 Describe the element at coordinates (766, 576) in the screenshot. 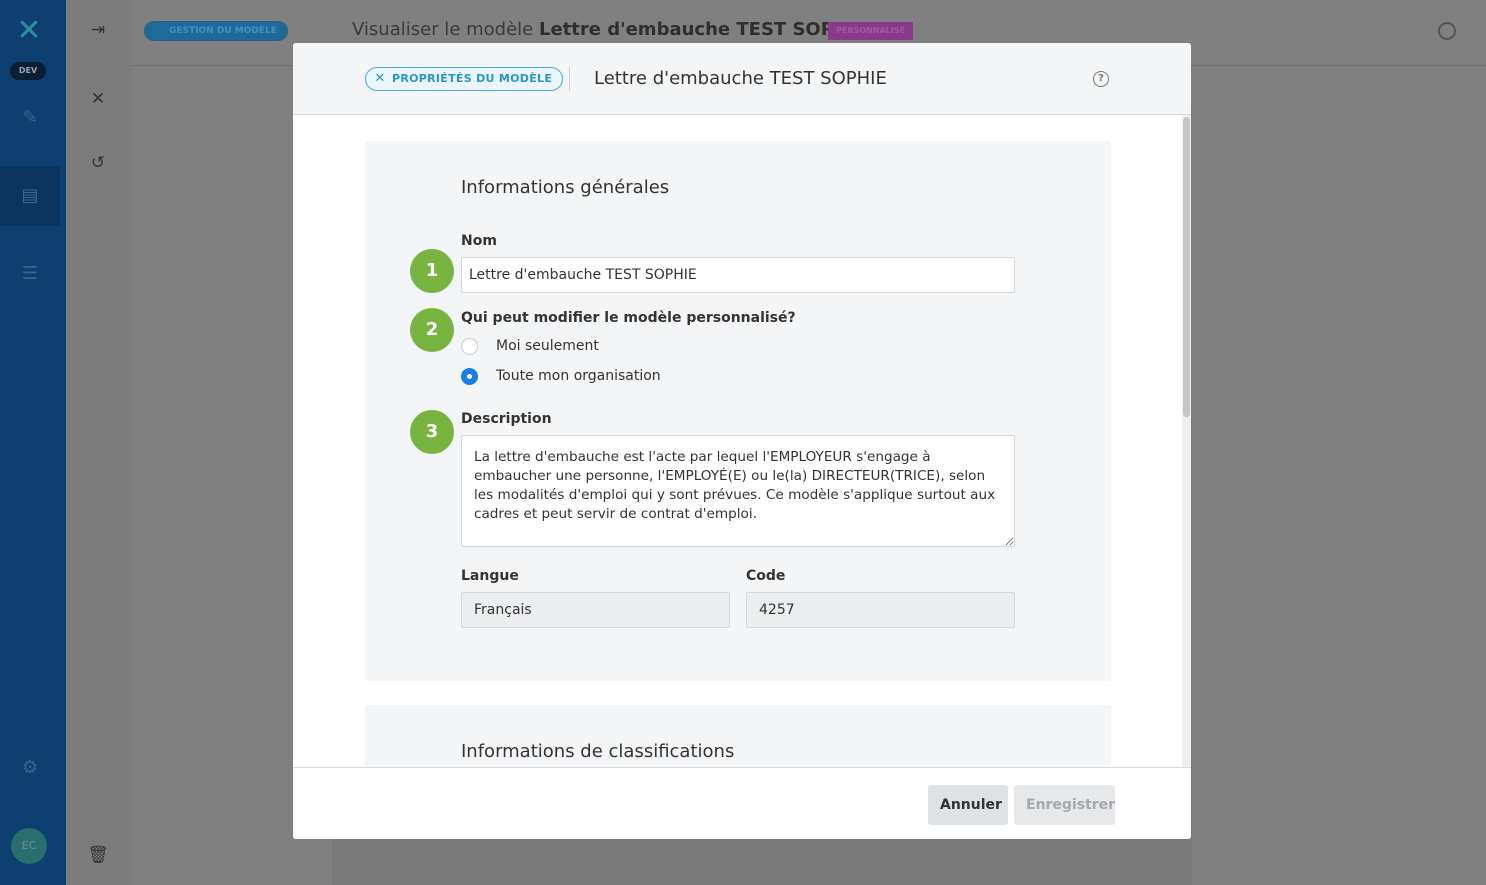

I see `code-label: Code` at that location.